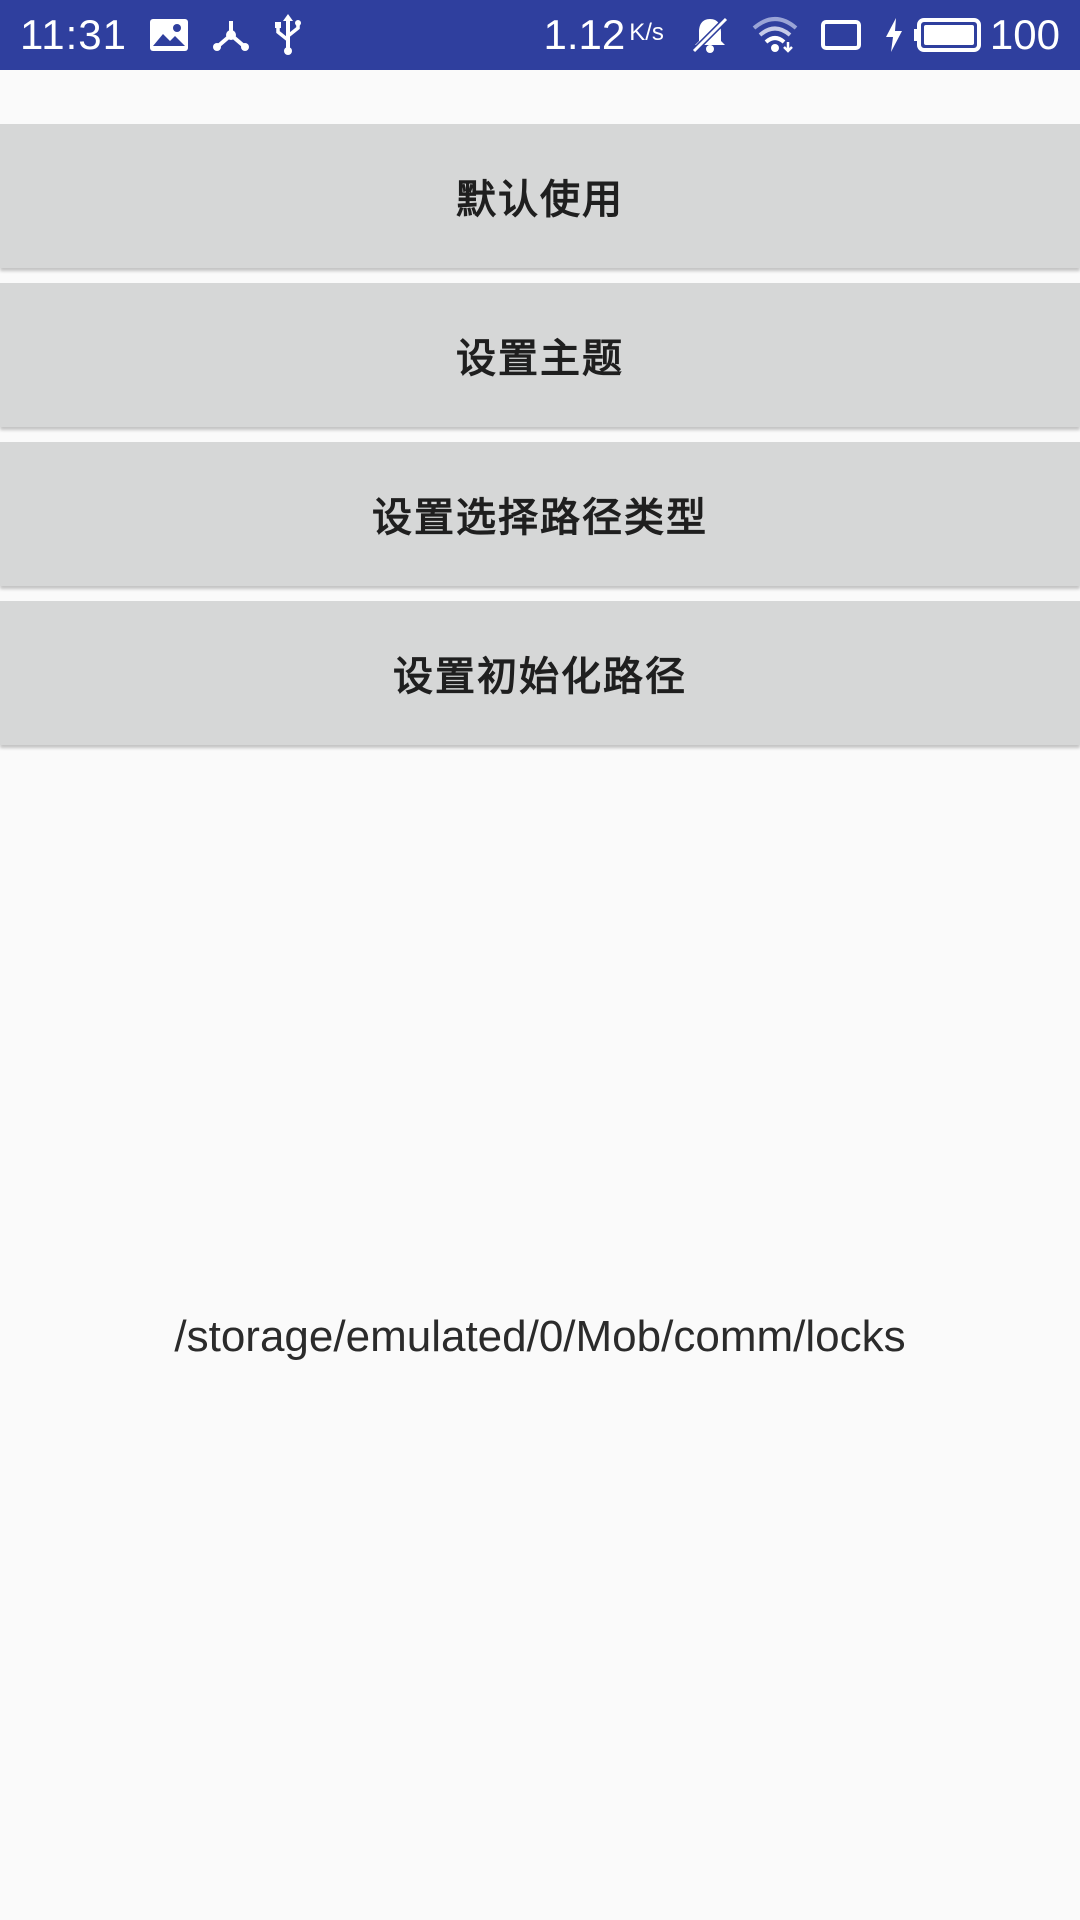 This screenshot has height=1920, width=1080. What do you see at coordinates (540, 514) in the screenshot?
I see `set-path-type-button: 设置选择路径类型` at bounding box center [540, 514].